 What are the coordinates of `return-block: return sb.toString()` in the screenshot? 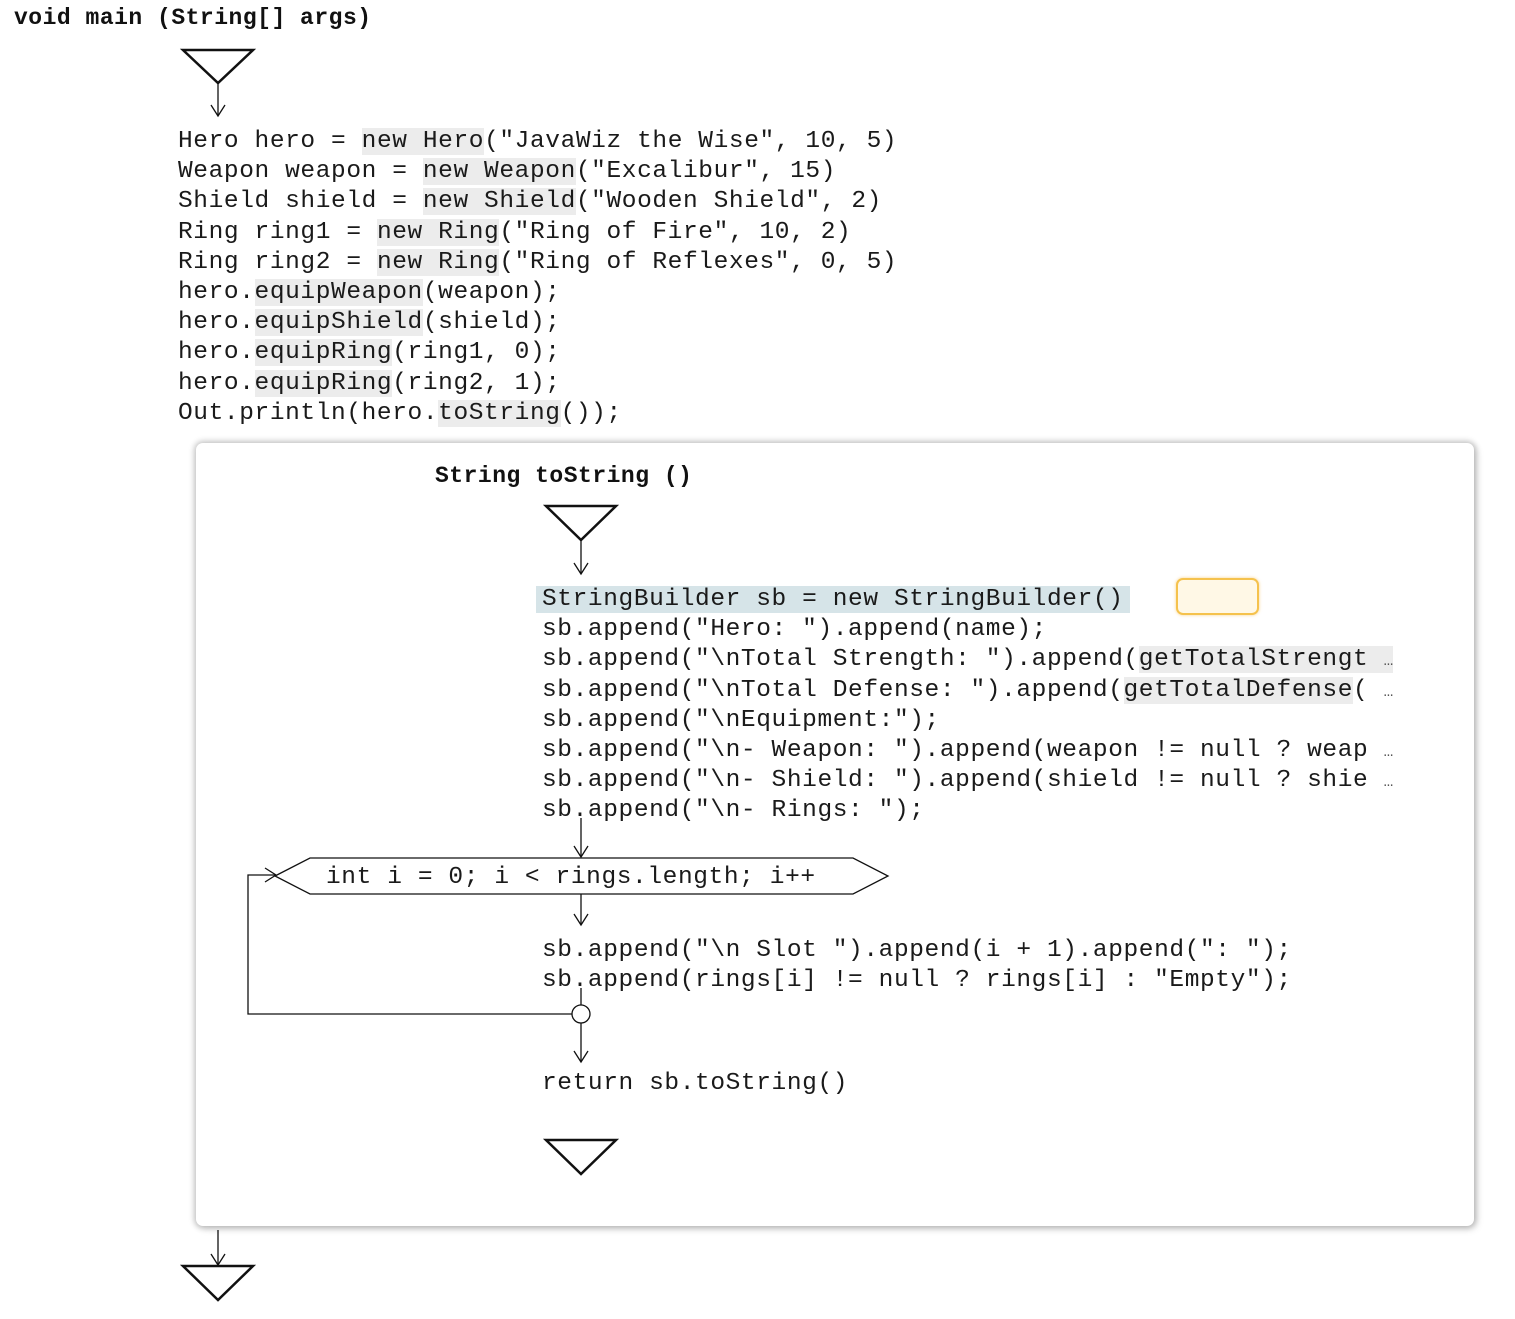 It's located at (695, 1084).